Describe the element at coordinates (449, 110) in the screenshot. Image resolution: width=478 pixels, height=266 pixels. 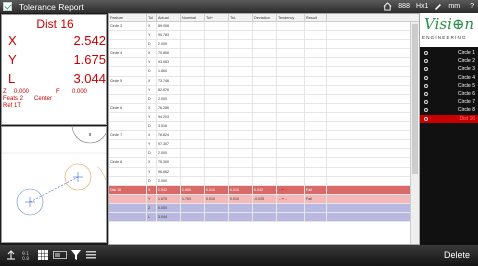
I see `feature-list-item: Circle 8` at that location.